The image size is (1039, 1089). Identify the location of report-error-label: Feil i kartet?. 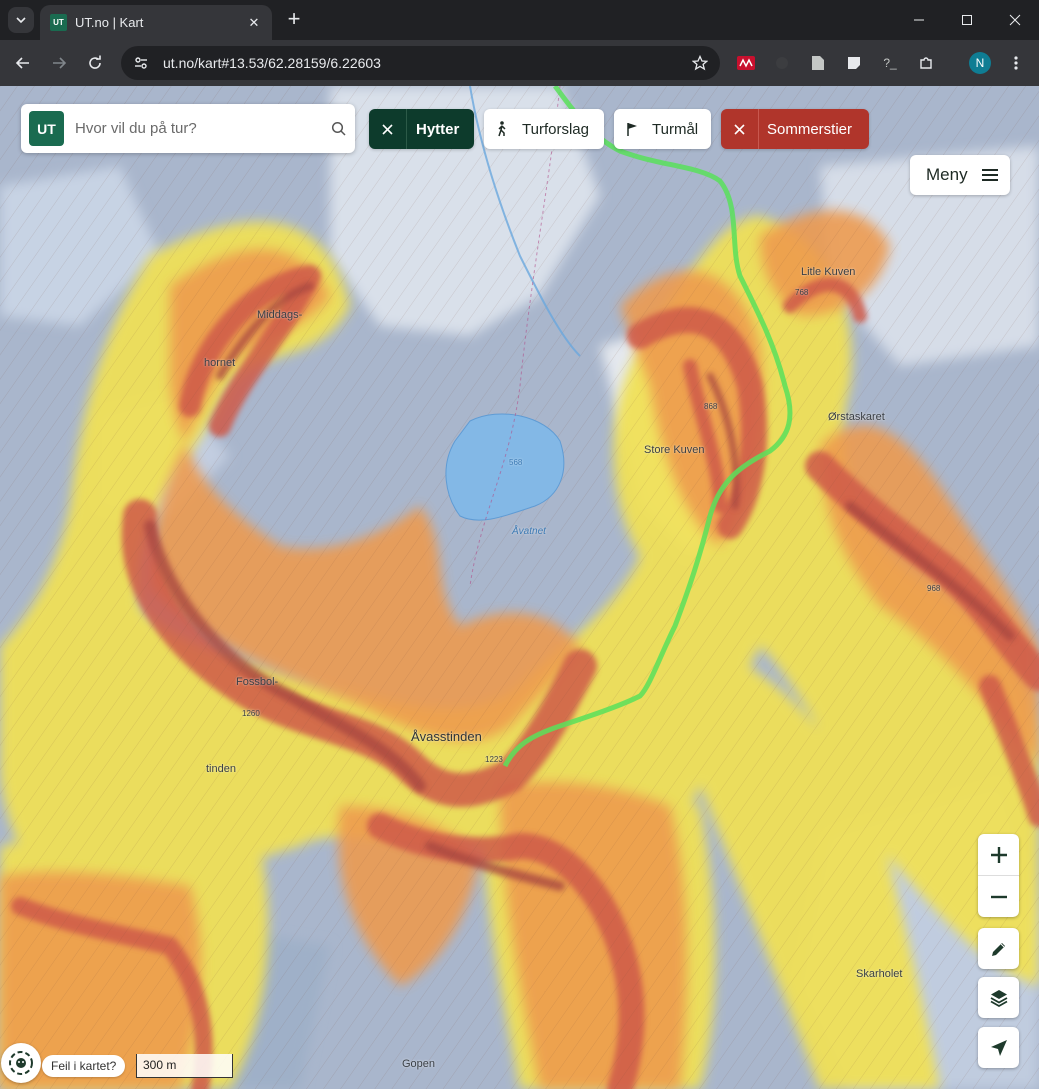
(84, 1066).